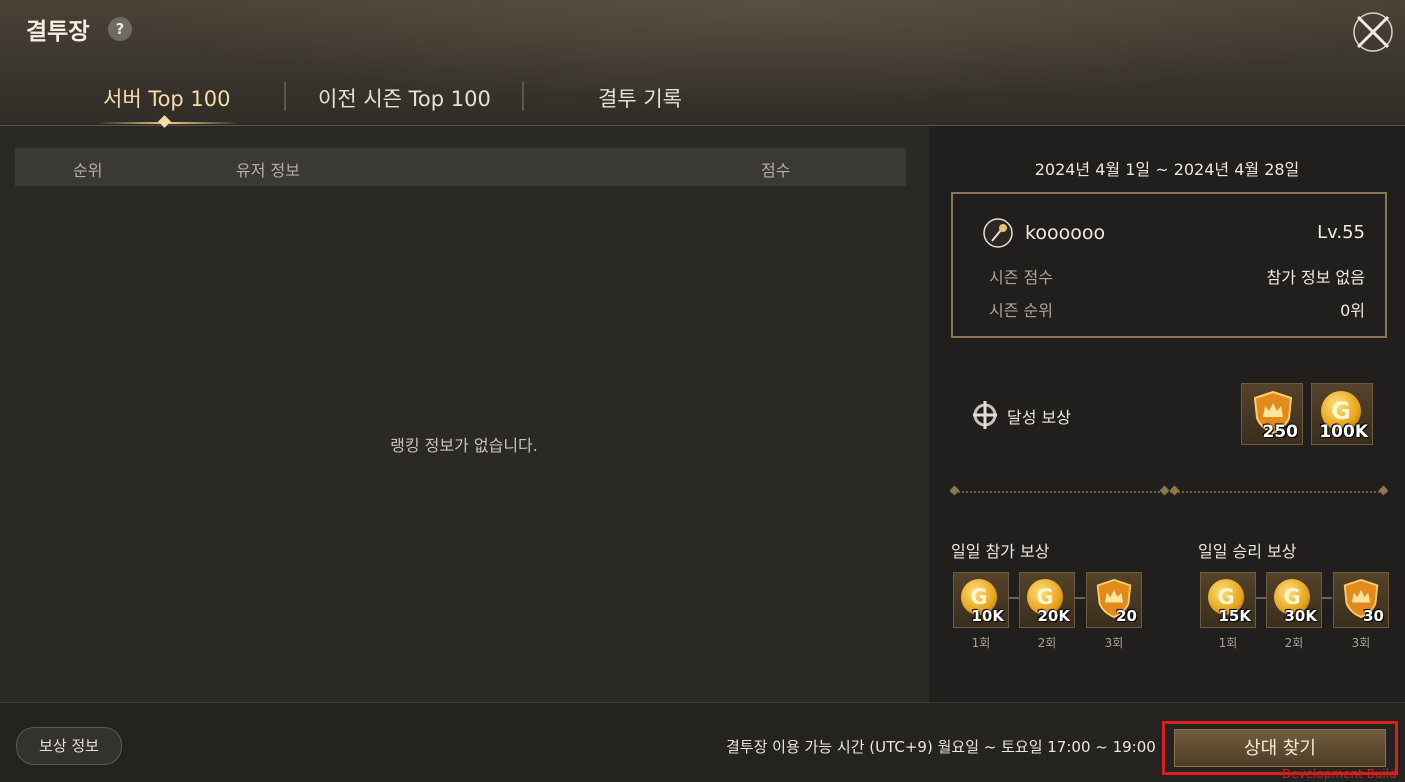  What do you see at coordinates (1339, 774) in the screenshot?
I see `dev-build-watermark: Development Build` at bounding box center [1339, 774].